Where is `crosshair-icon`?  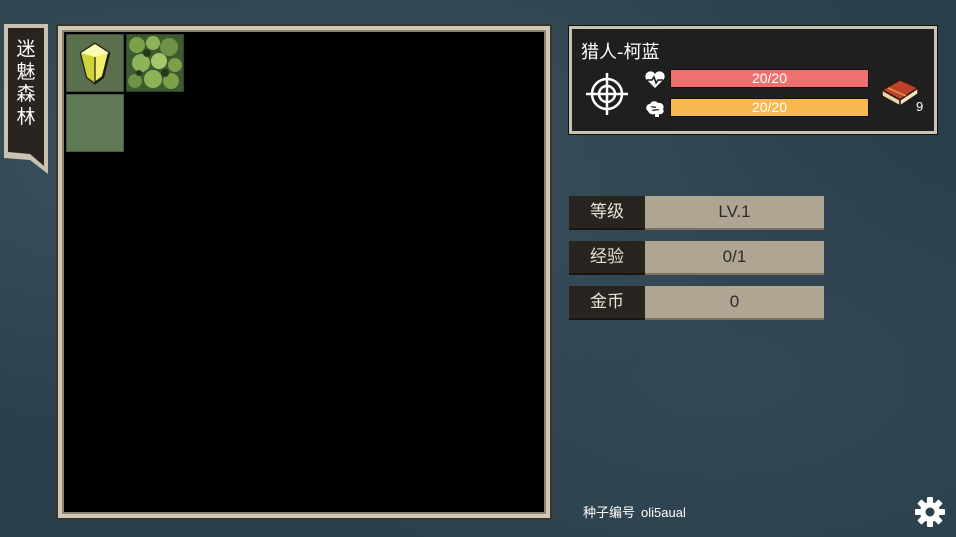 crosshair-icon is located at coordinates (607, 94).